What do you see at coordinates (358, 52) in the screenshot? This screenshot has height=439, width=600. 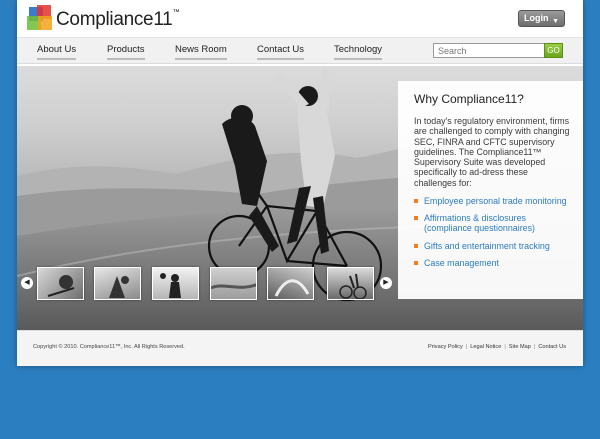 I see `nav-item-technology: Technology` at bounding box center [358, 52].